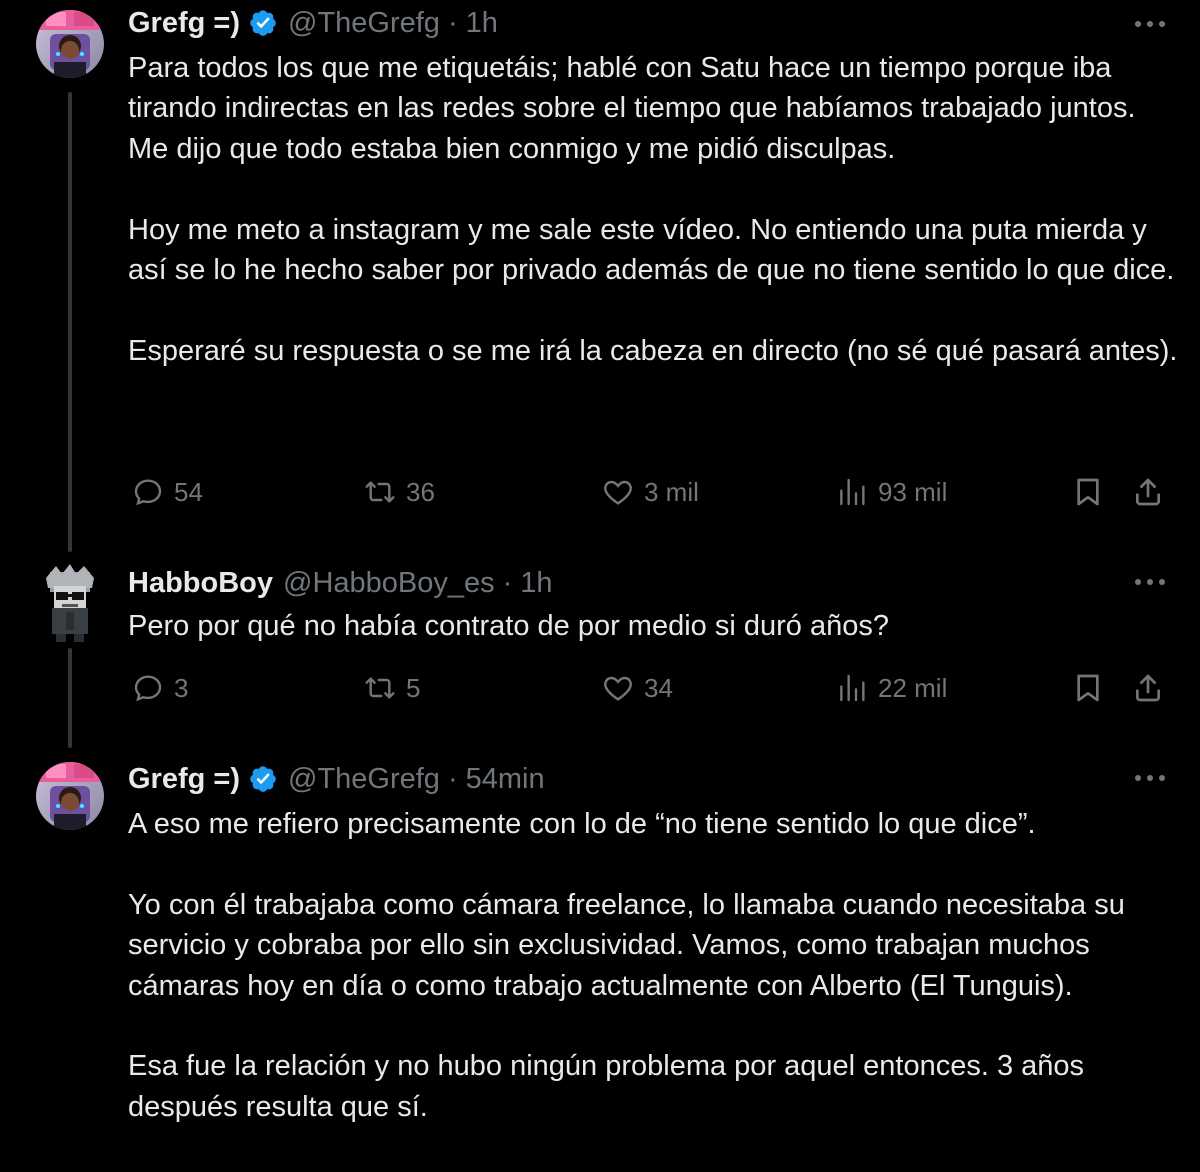 The width and height of the screenshot is (1200, 1172). I want to click on tweet-header: Grefg =) @TheGrefg · 1h, so click(313, 23).